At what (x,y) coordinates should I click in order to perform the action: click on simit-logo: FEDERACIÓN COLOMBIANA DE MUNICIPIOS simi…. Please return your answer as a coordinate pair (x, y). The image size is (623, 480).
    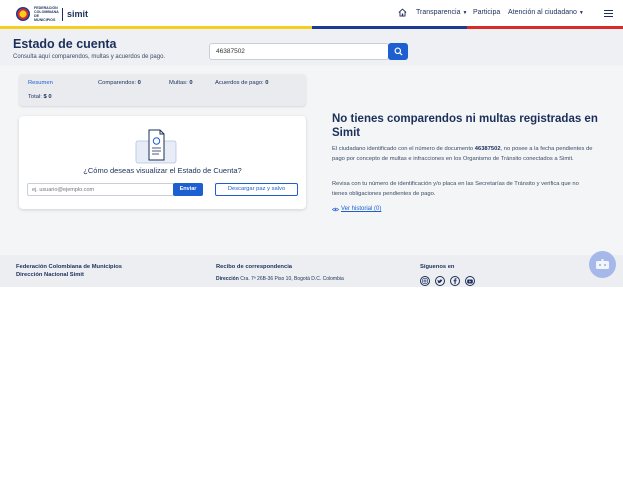
    Looking at the image, I should click on (52, 14).